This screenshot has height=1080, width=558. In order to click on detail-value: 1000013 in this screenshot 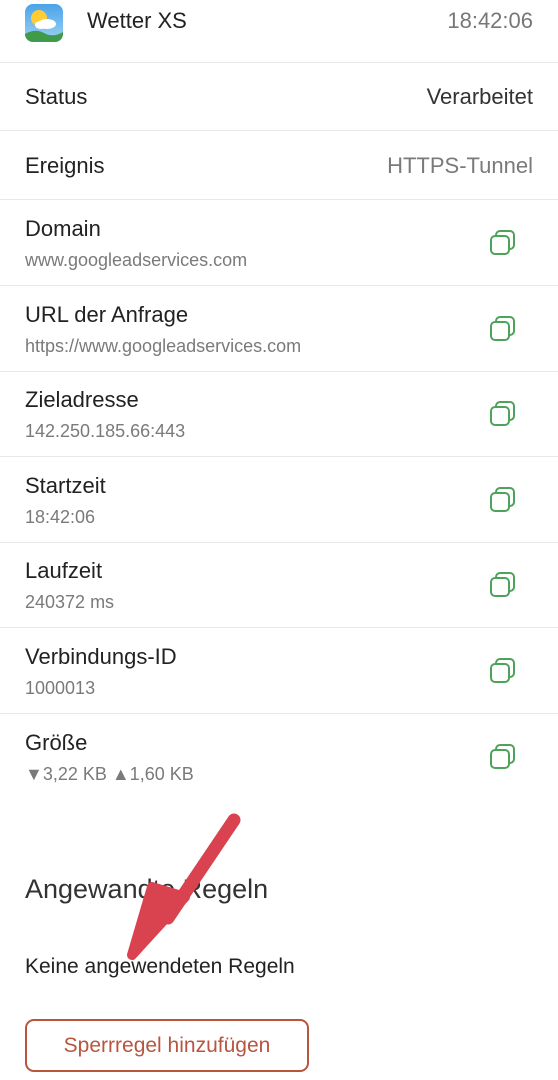, I will do `click(60, 688)`.